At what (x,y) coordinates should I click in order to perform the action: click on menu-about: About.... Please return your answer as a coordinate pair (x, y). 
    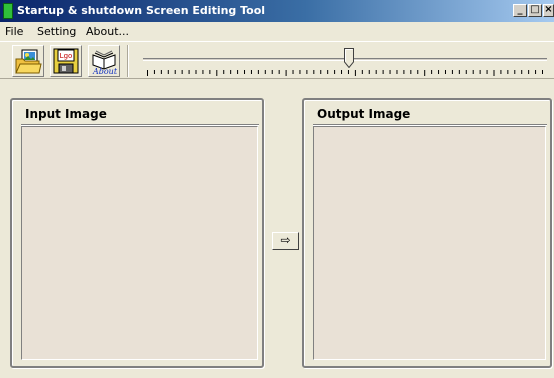
    Looking at the image, I should click on (107, 31).